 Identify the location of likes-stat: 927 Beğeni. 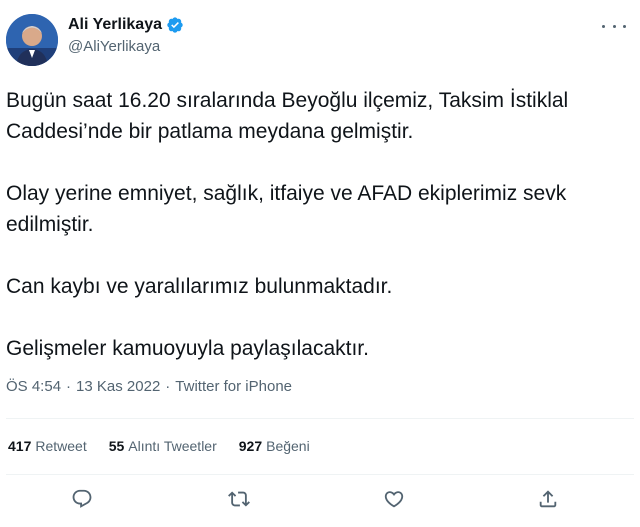
(274, 446).